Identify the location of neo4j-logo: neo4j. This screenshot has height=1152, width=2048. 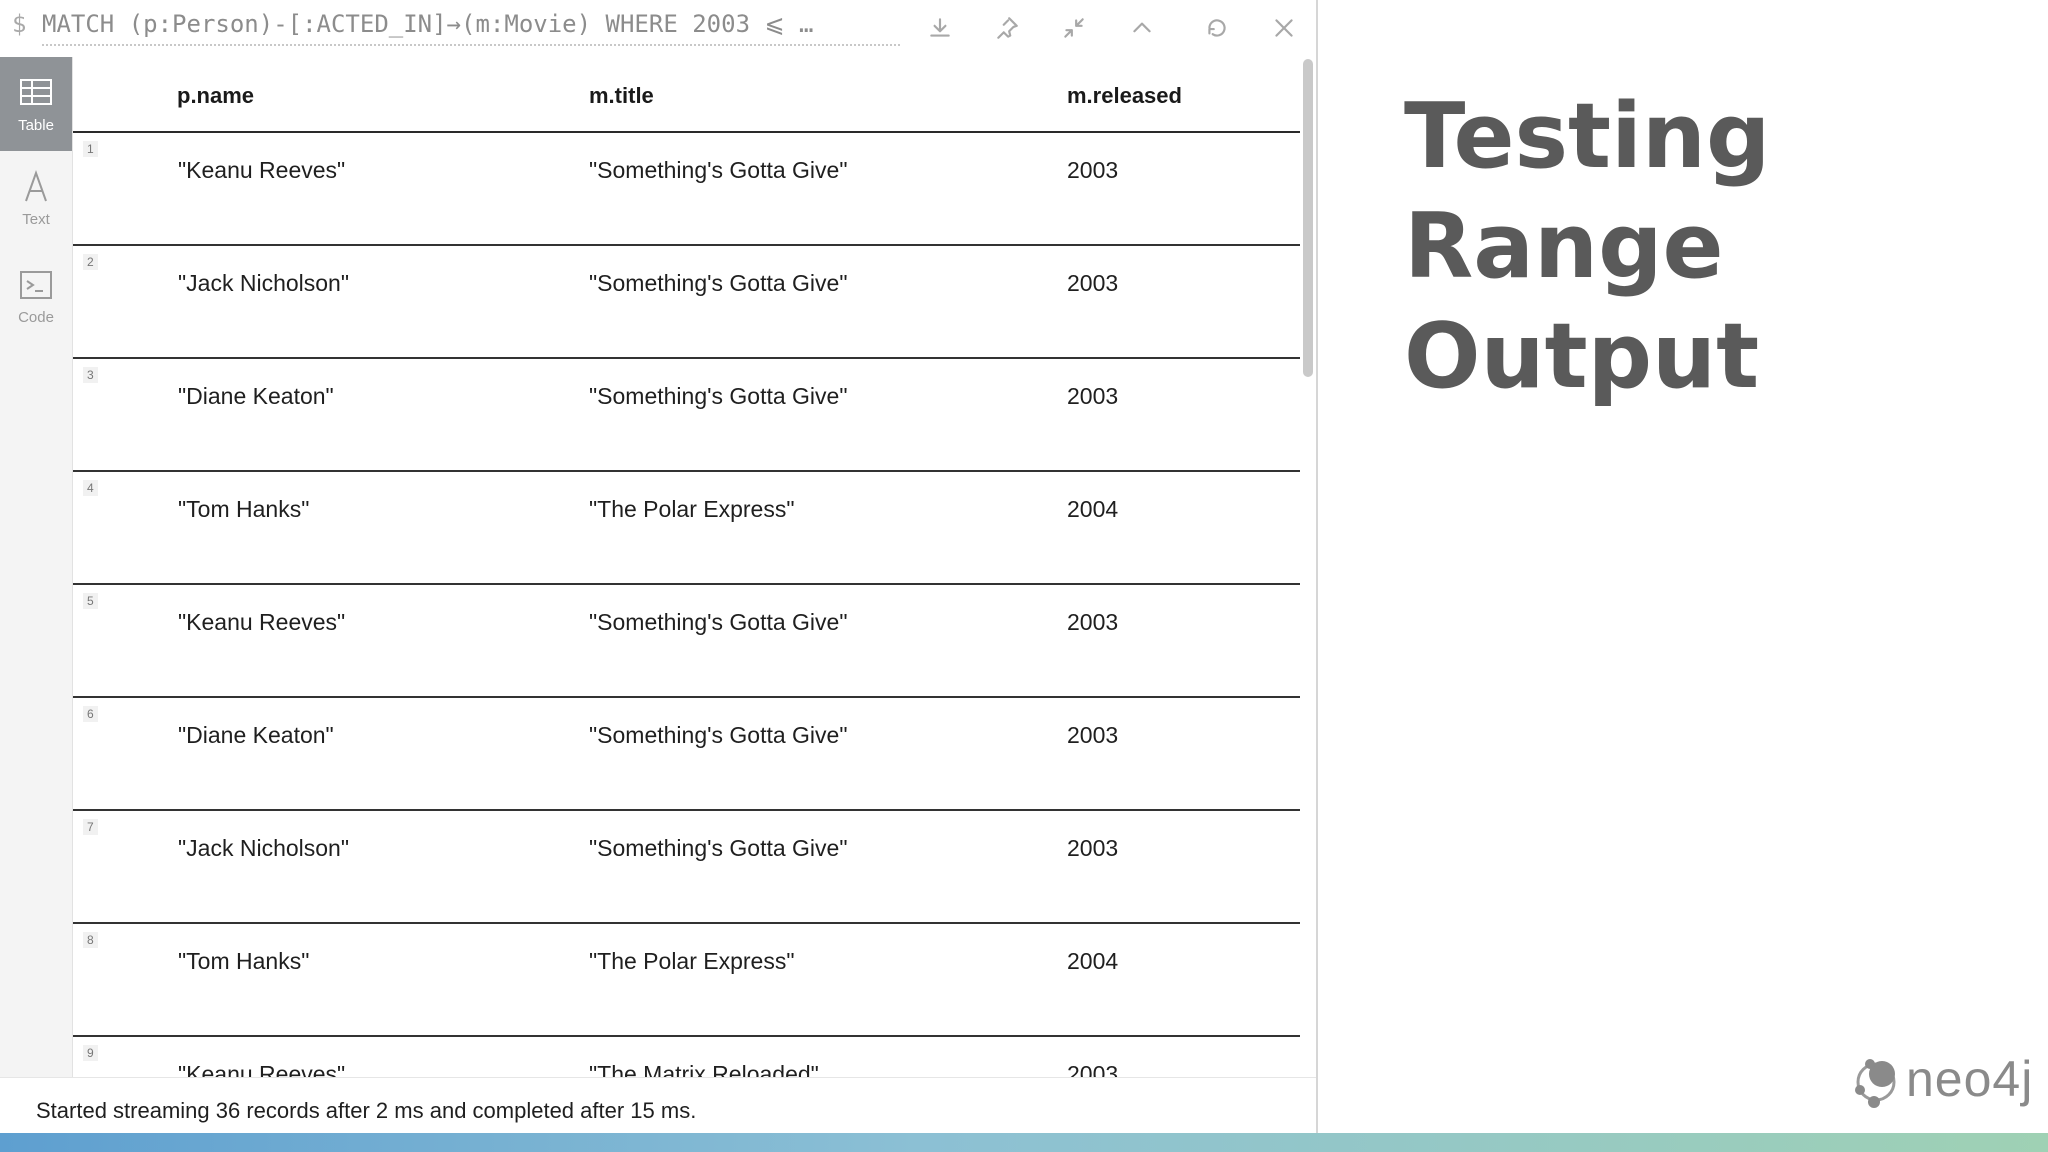
(1941, 1081).